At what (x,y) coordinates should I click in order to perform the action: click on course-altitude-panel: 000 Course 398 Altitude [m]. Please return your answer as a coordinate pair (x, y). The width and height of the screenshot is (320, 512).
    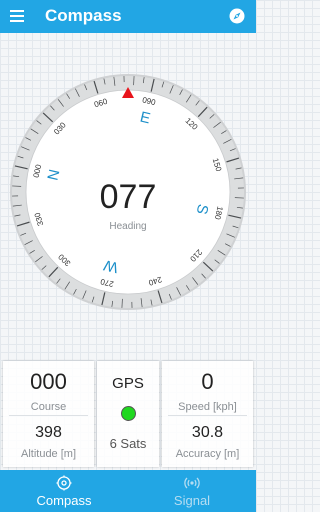
    Looking at the image, I should click on (48, 414).